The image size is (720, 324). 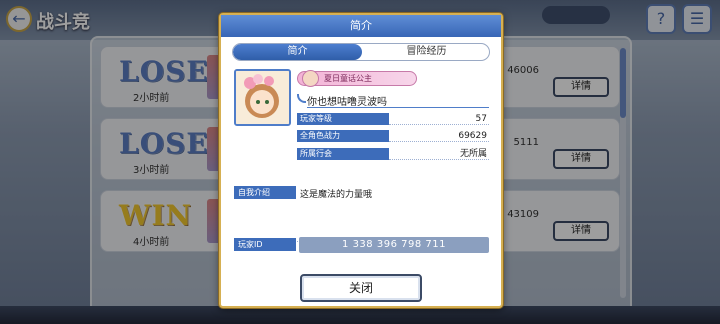 What do you see at coordinates (473, 154) in the screenshot?
I see `stat-value: 无所属` at bounding box center [473, 154].